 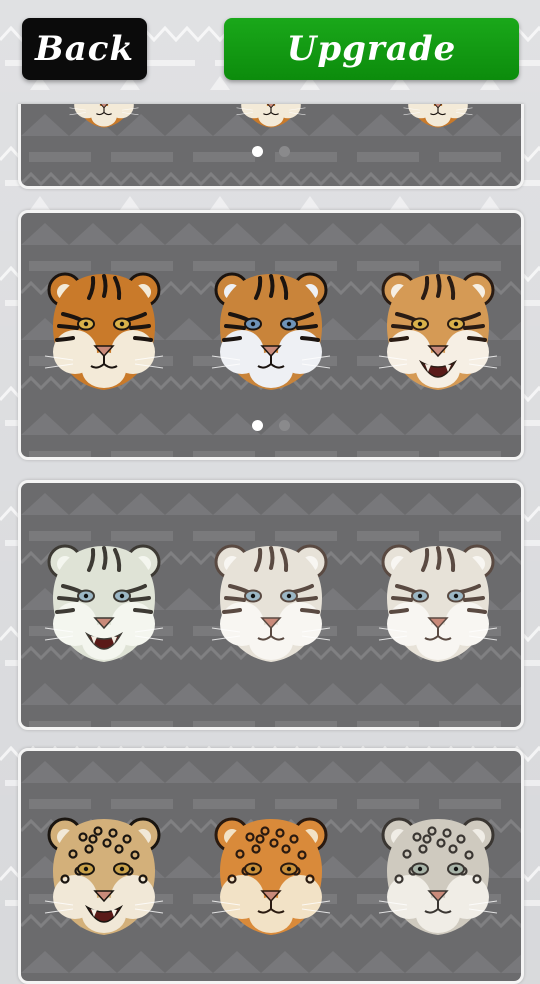 What do you see at coordinates (371, 49) in the screenshot?
I see `upgrade-button: Upgrade` at bounding box center [371, 49].